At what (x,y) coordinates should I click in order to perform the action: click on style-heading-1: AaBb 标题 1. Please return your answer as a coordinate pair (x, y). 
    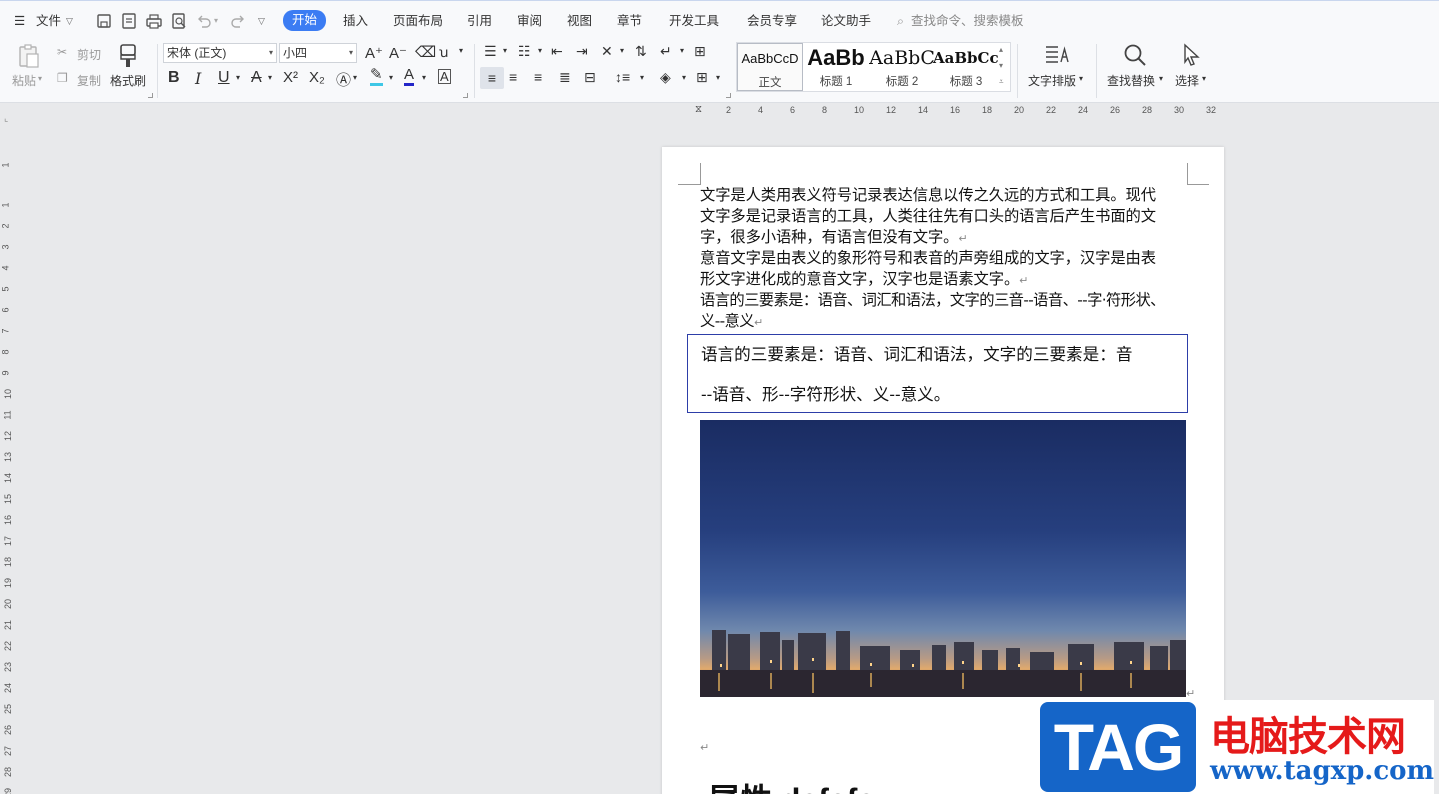
    Looking at the image, I should click on (836, 67).